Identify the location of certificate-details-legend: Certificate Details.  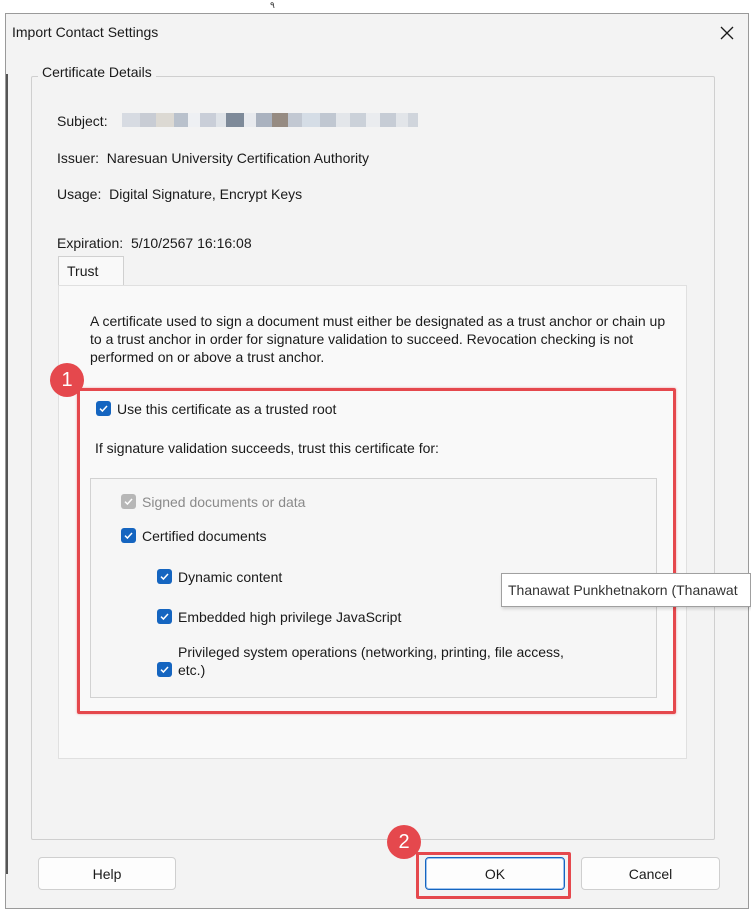
(97, 72).